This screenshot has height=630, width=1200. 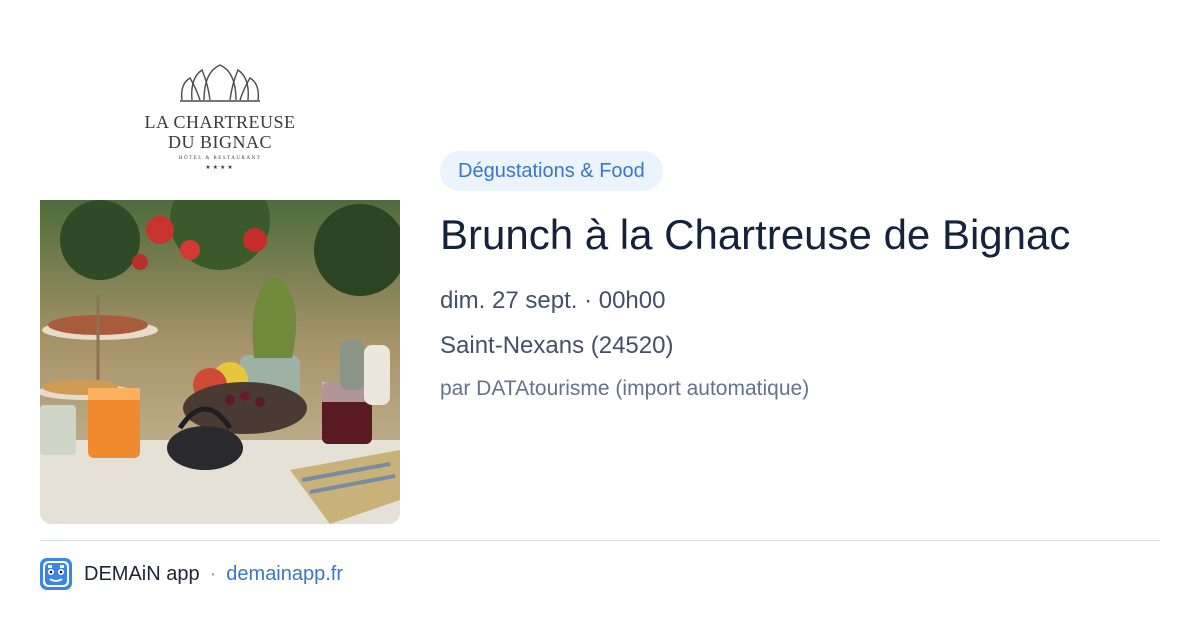 What do you see at coordinates (551, 171) in the screenshot?
I see `category-badge: Dégustations & Food` at bounding box center [551, 171].